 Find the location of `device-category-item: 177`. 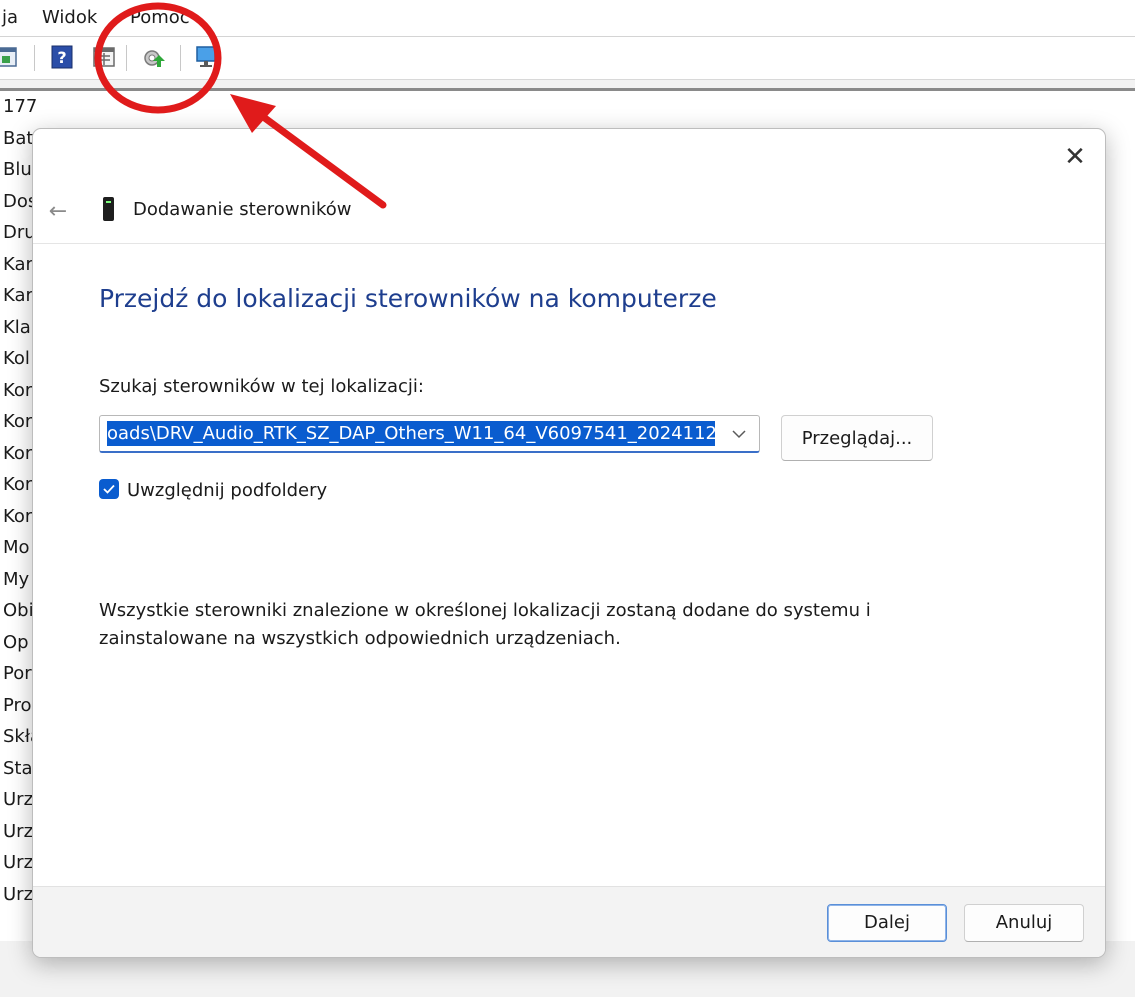

device-category-item: 177 is located at coordinates (22, 112).